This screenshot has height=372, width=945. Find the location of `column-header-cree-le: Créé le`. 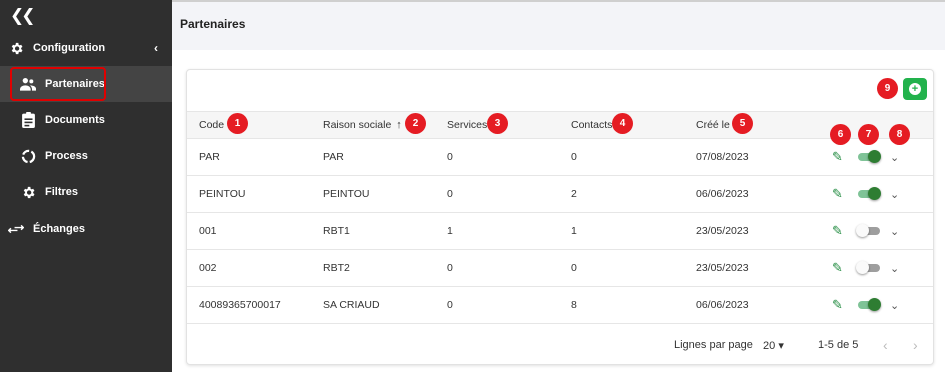

column-header-cree-le: Créé le is located at coordinates (713, 125).